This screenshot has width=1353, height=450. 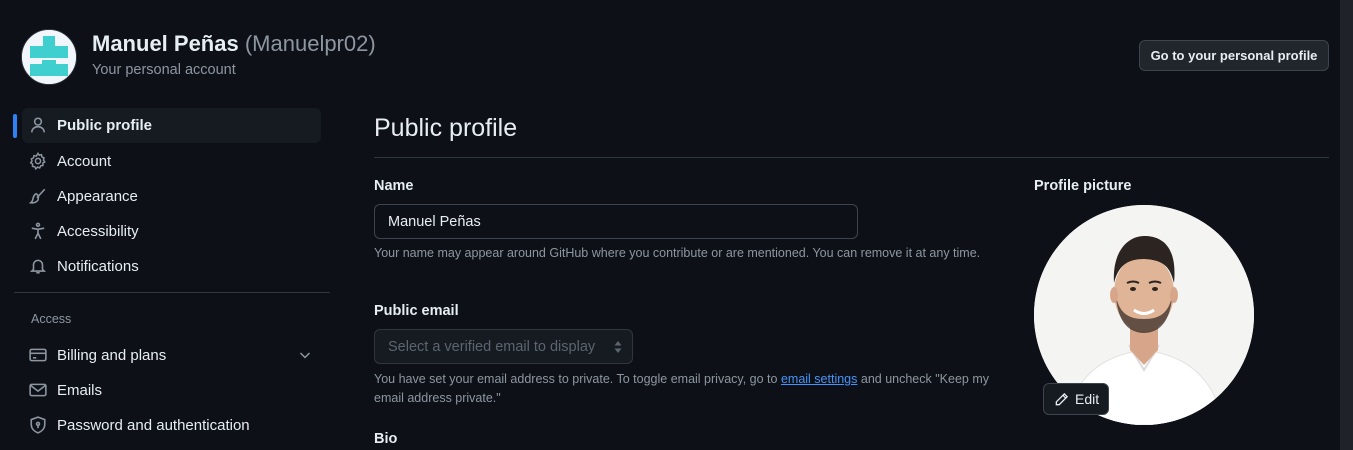 What do you see at coordinates (15, 126) in the screenshot?
I see `active-nav-indicator` at bounding box center [15, 126].